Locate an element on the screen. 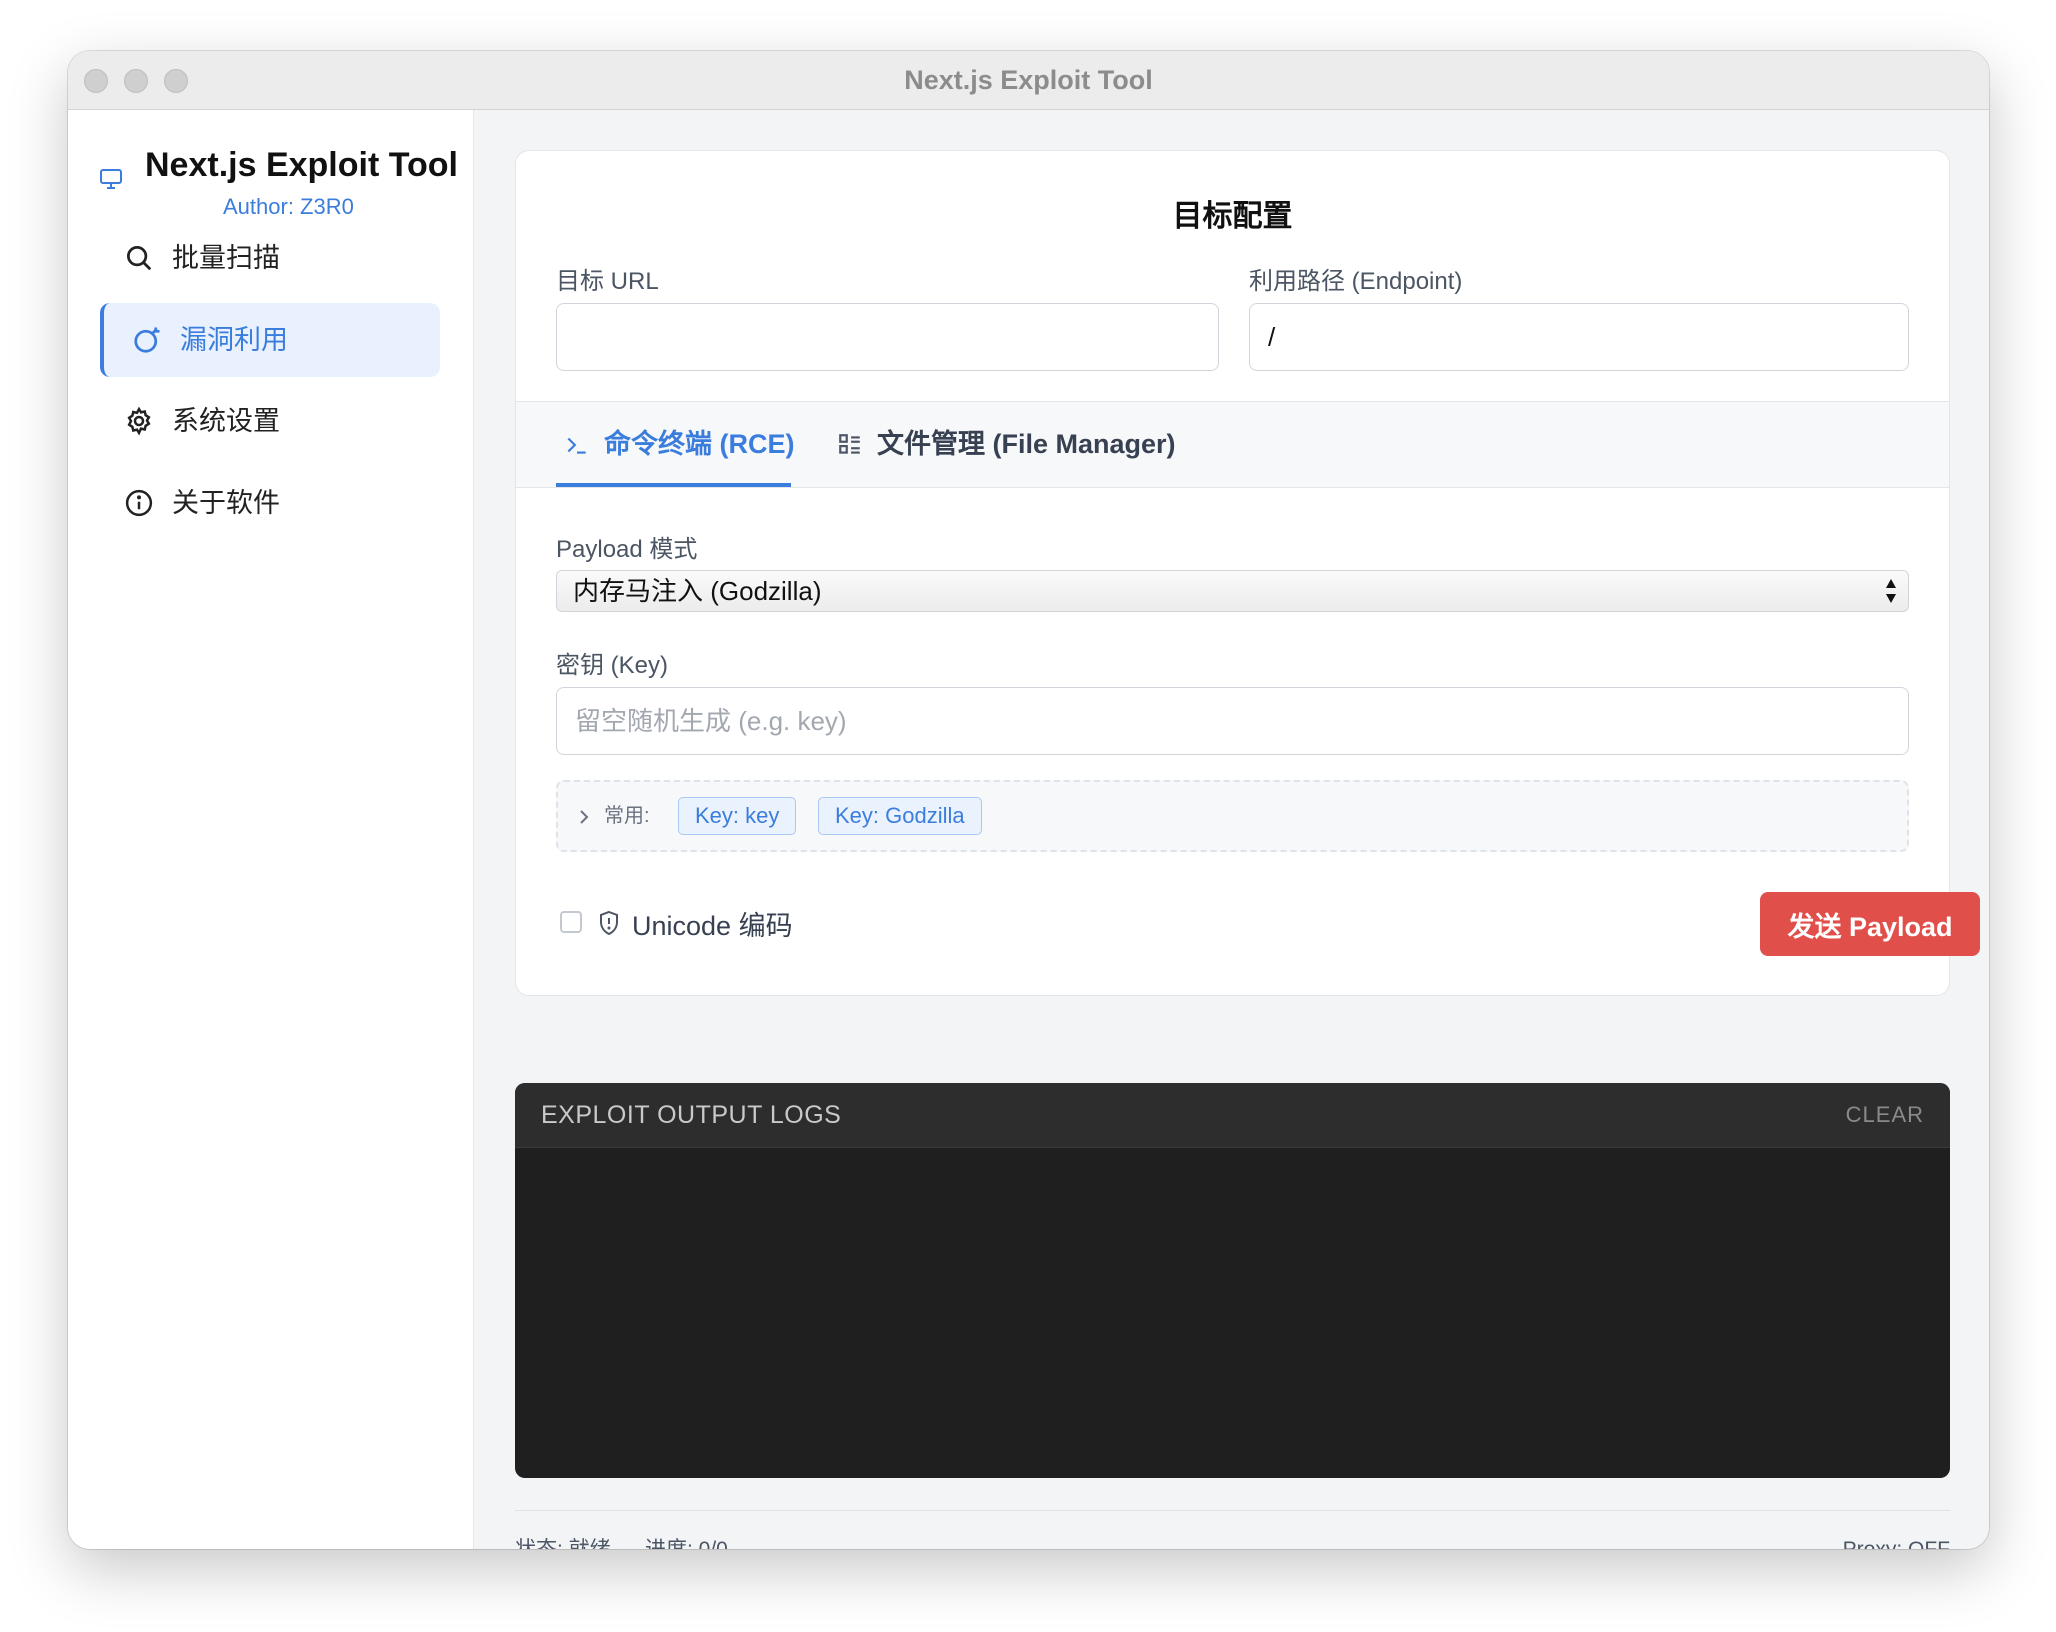  status-proxy: Proxy: OFF is located at coordinates (1896, 1530).